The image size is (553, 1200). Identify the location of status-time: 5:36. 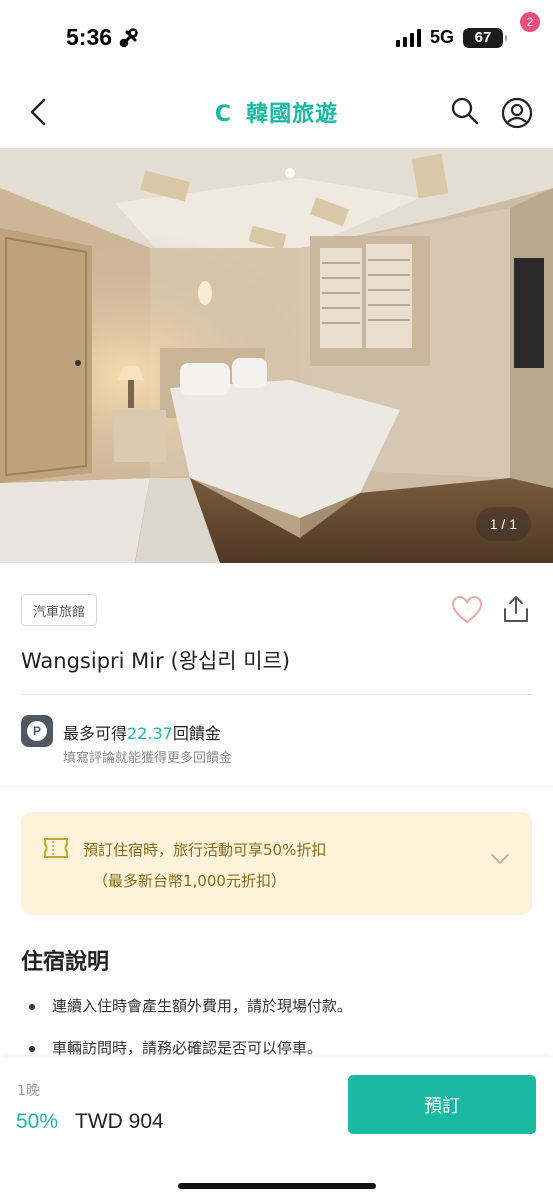
(103, 37).